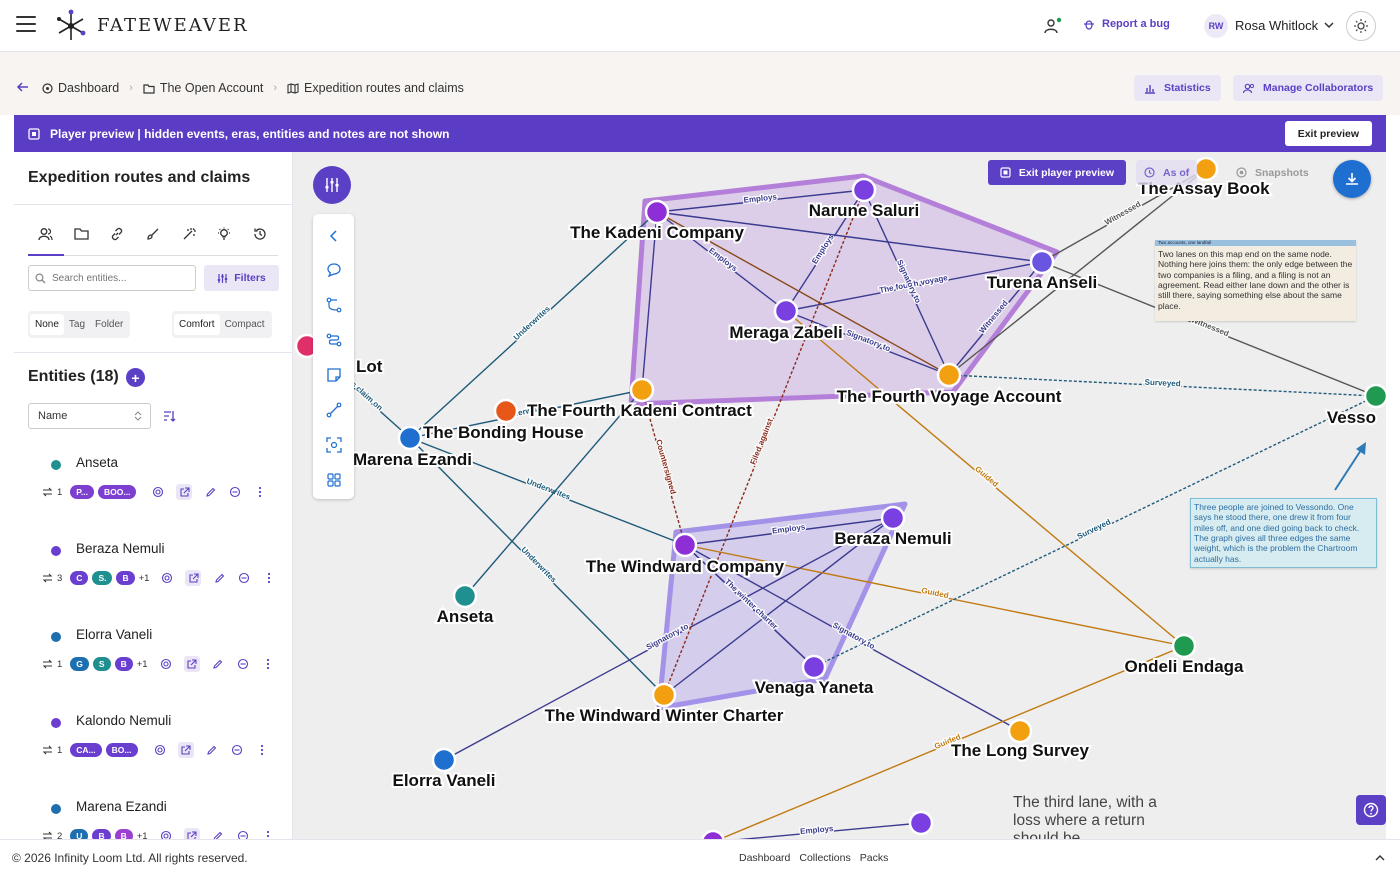 This screenshot has width=1400, height=875. Describe the element at coordinates (1361, 26) in the screenshot. I see `theme-toggle-button` at that location.